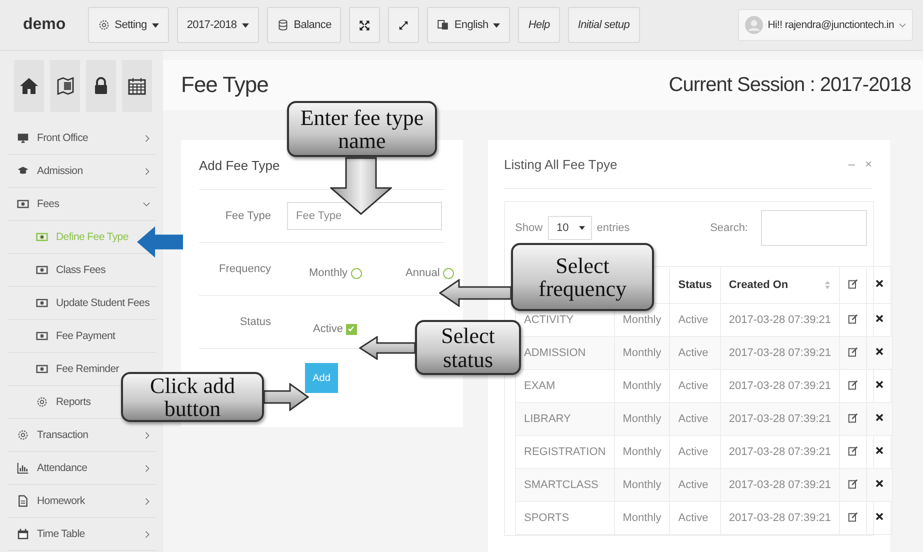 This screenshot has height=552, width=923. I want to click on translate-icon, so click(443, 25).